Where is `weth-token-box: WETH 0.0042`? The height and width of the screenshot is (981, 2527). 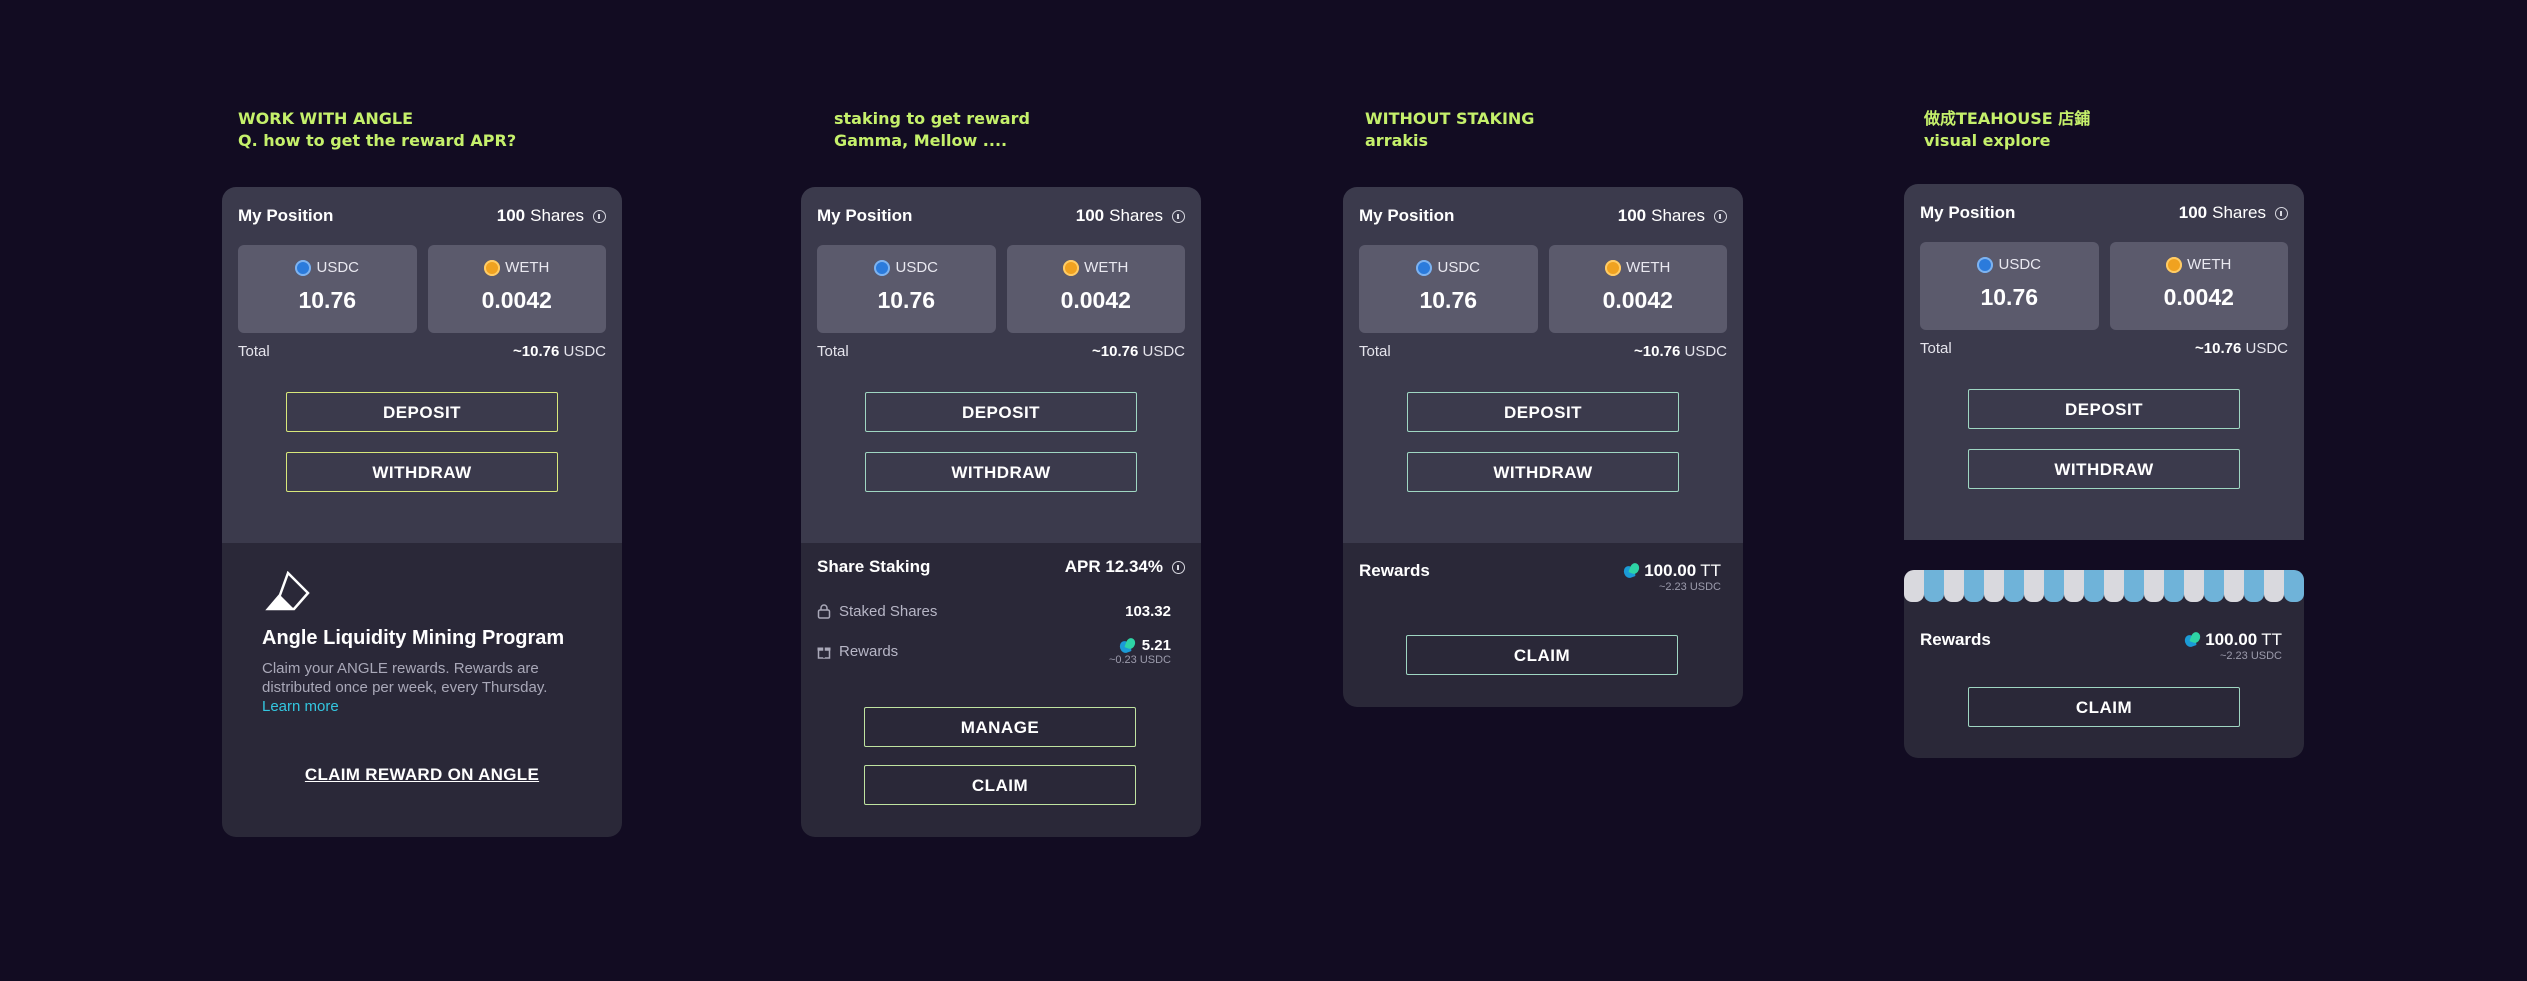
weth-token-box: WETH 0.0042 is located at coordinates (2198, 286).